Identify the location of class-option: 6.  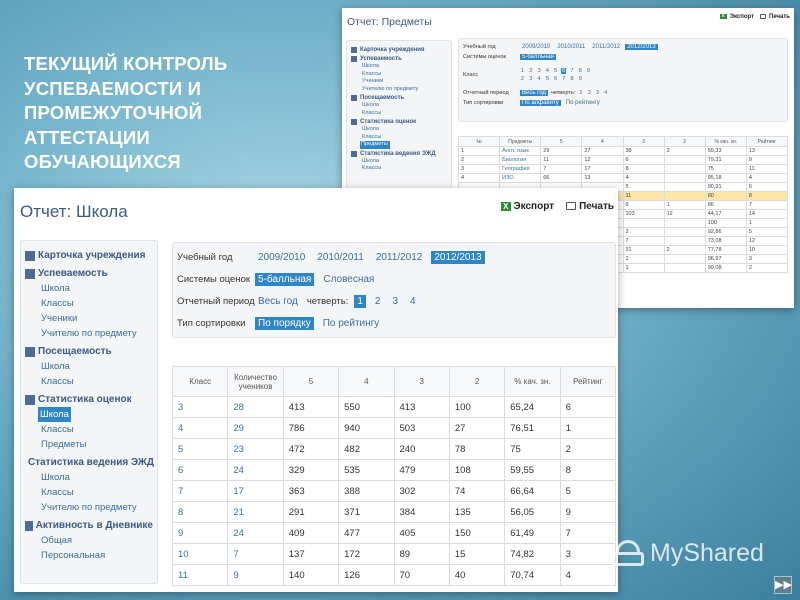
(564, 71).